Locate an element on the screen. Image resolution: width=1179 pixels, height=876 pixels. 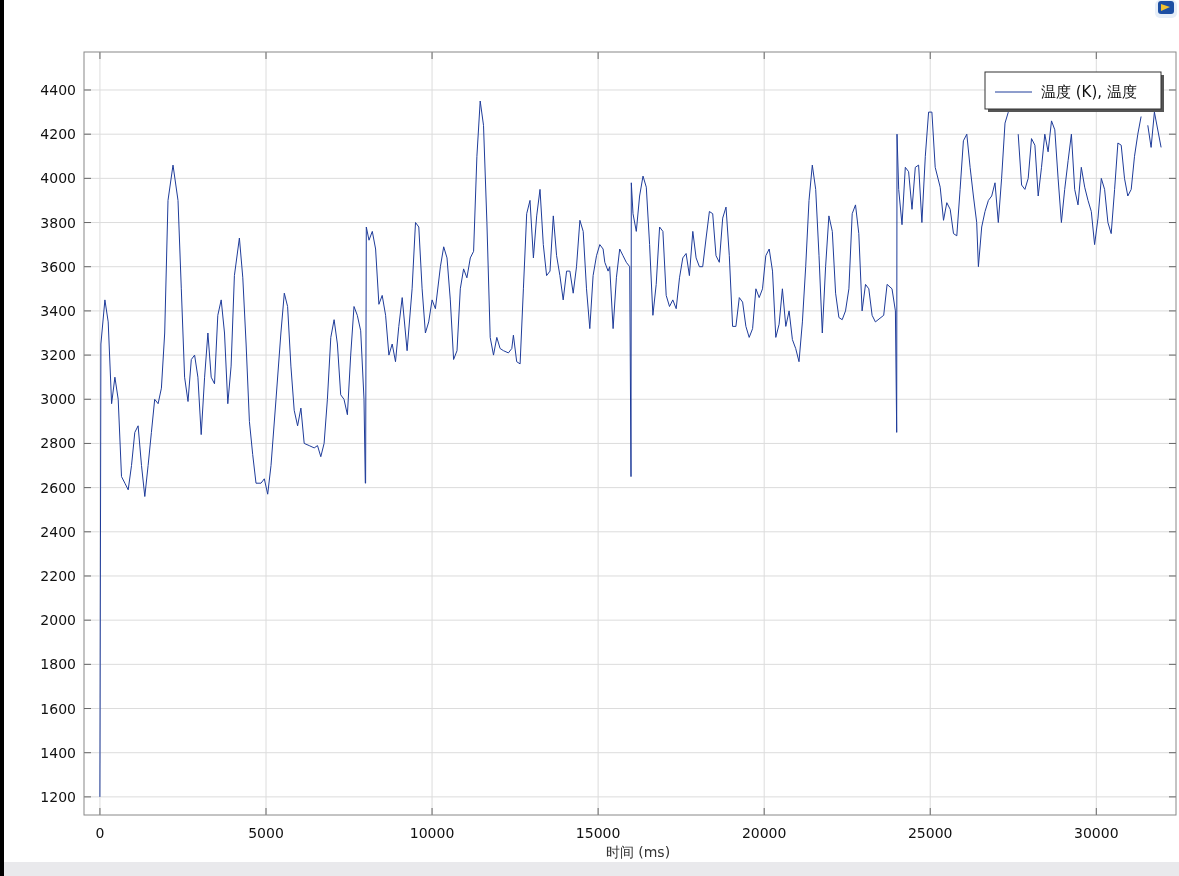
y-tick-label: 1400 is located at coordinates (58, 752).